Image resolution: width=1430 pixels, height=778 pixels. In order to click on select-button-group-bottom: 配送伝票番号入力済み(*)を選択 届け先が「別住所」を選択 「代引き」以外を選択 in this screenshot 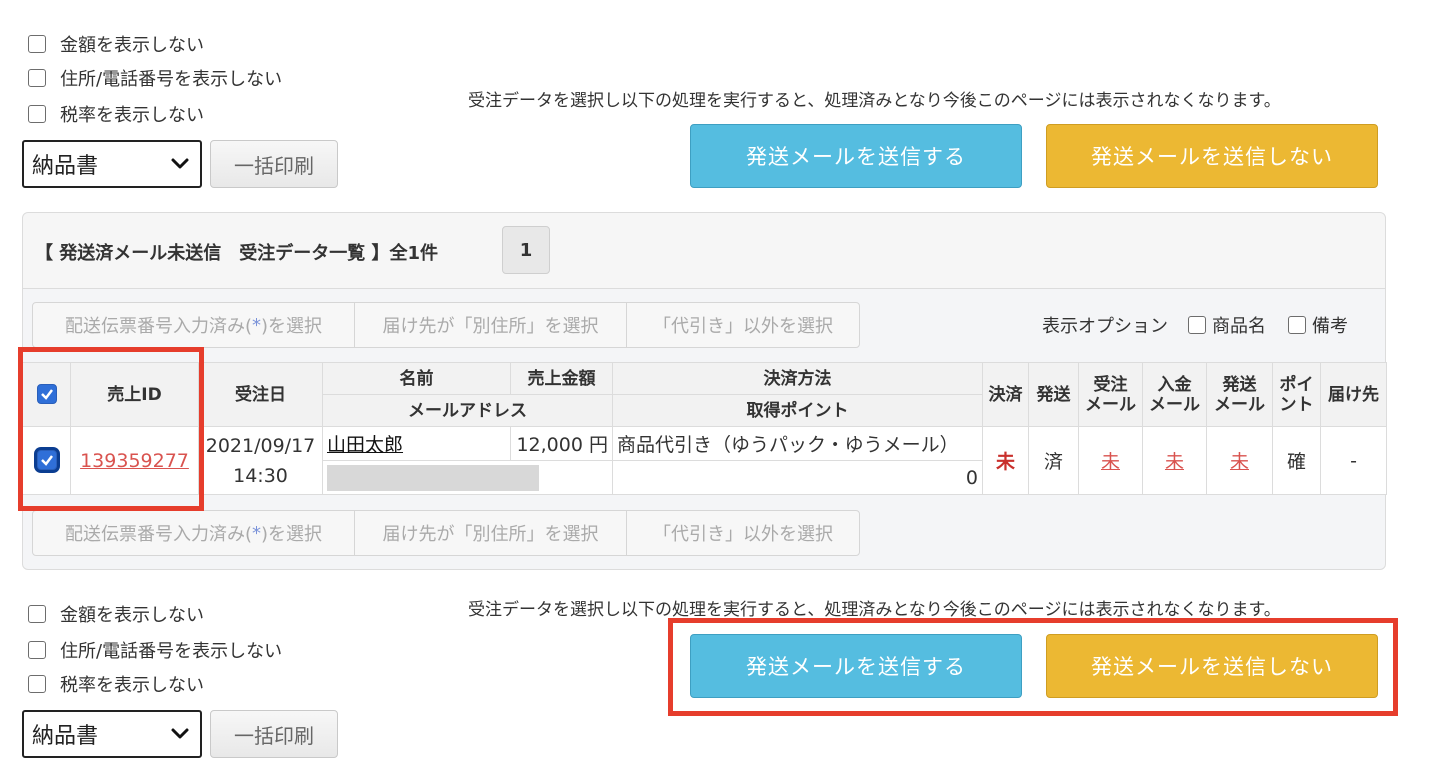, I will do `click(446, 533)`.